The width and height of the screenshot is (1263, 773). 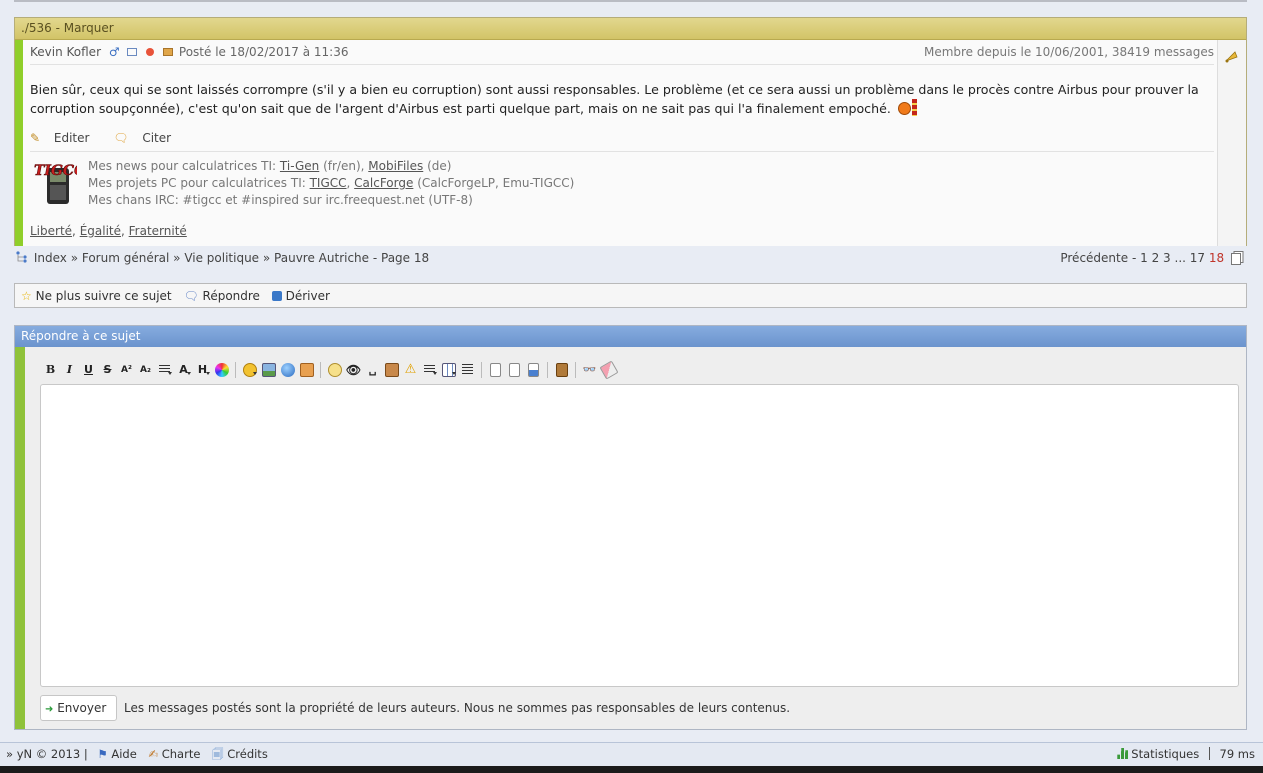 I want to click on tigcc-link: TIGCC, so click(x=328, y=183).